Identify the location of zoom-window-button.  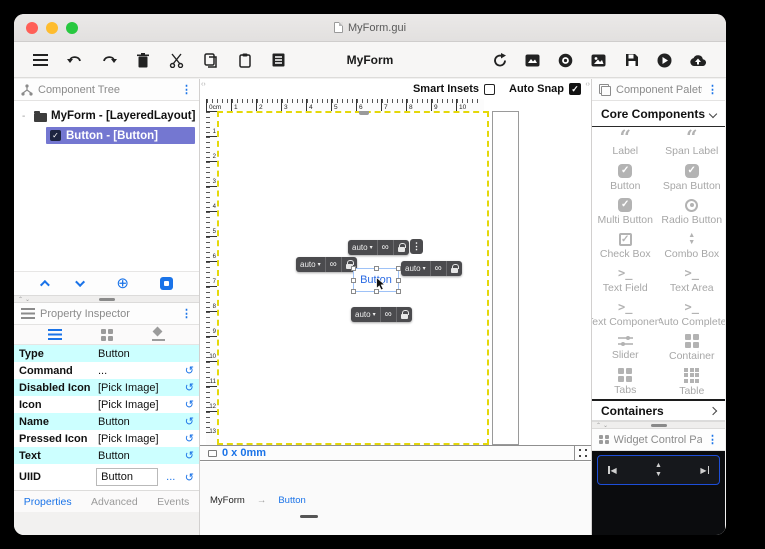
(72, 28).